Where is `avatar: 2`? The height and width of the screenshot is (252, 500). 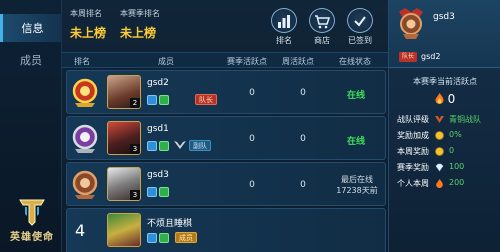 avatar: 2 is located at coordinates (124, 92).